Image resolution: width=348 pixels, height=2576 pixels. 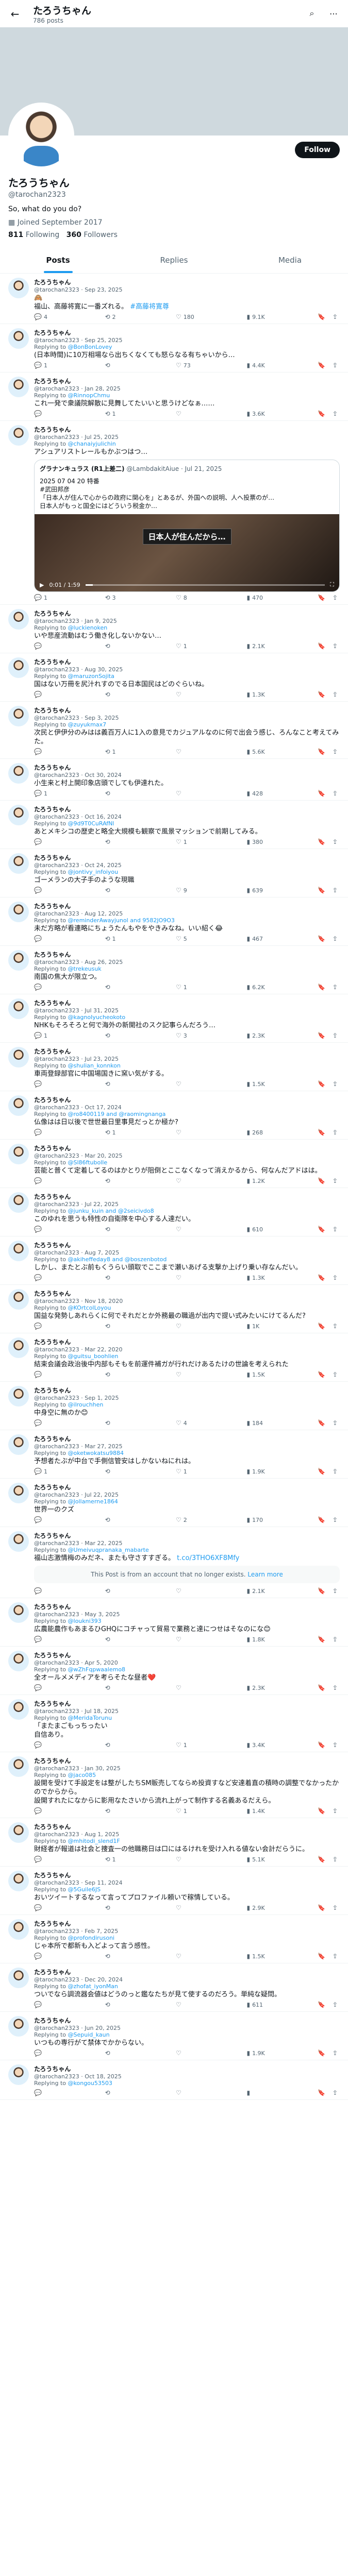 I want to click on reply-mention: @maruzonSojita, so click(x=91, y=676).